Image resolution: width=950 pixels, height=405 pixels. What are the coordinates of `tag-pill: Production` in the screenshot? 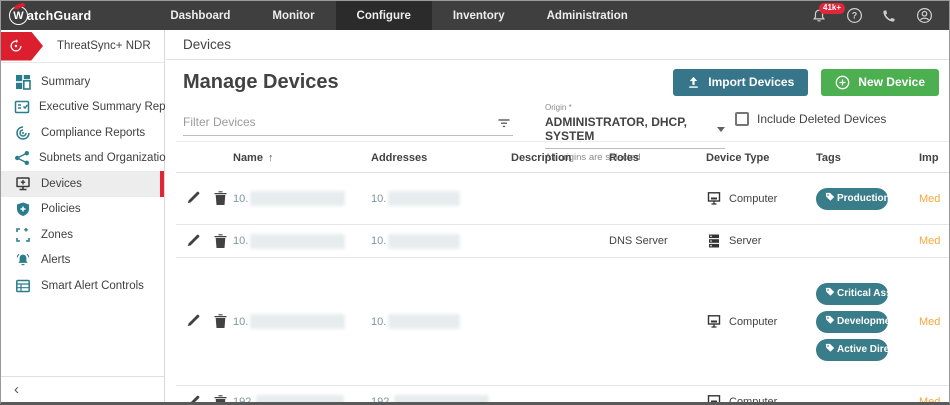 It's located at (853, 198).